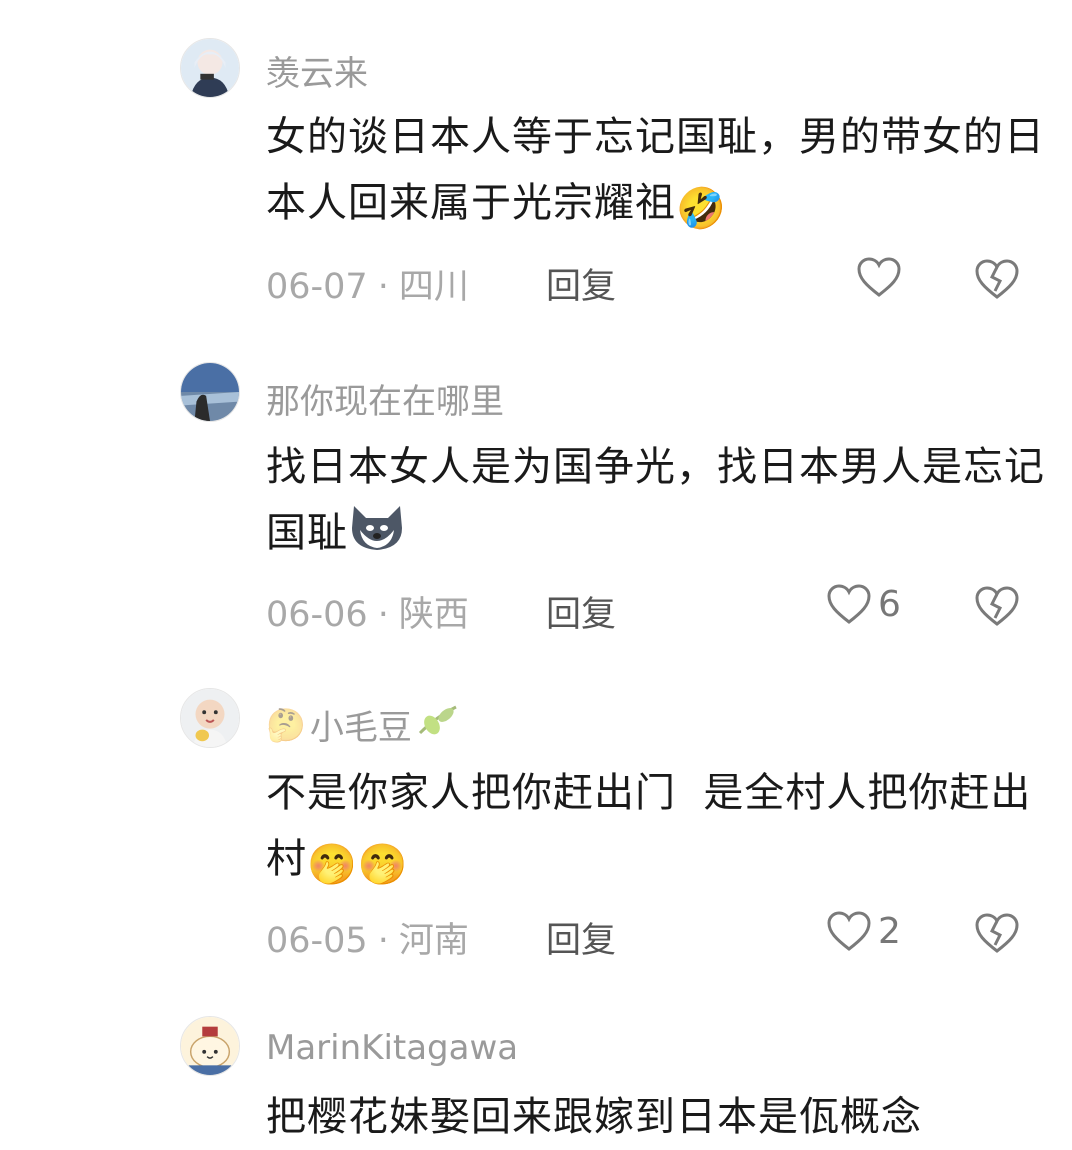  Describe the element at coordinates (594, 1117) in the screenshot. I see `comment-text: 把樱花妹娶回来跟嫁到日本是佤概念` at that location.